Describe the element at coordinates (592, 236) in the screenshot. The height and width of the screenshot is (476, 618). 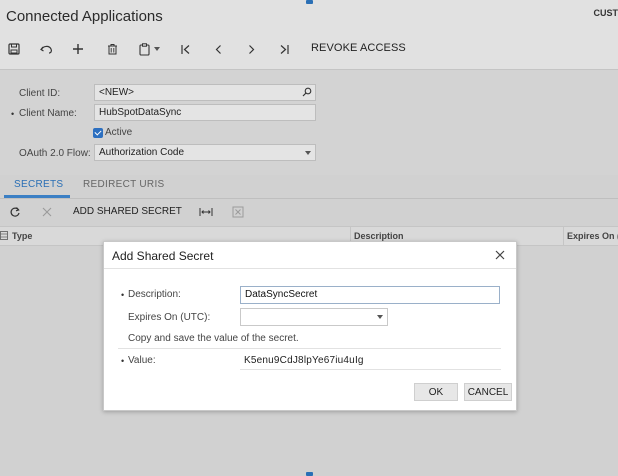
I see `column-expires-on: Expires On (` at that location.